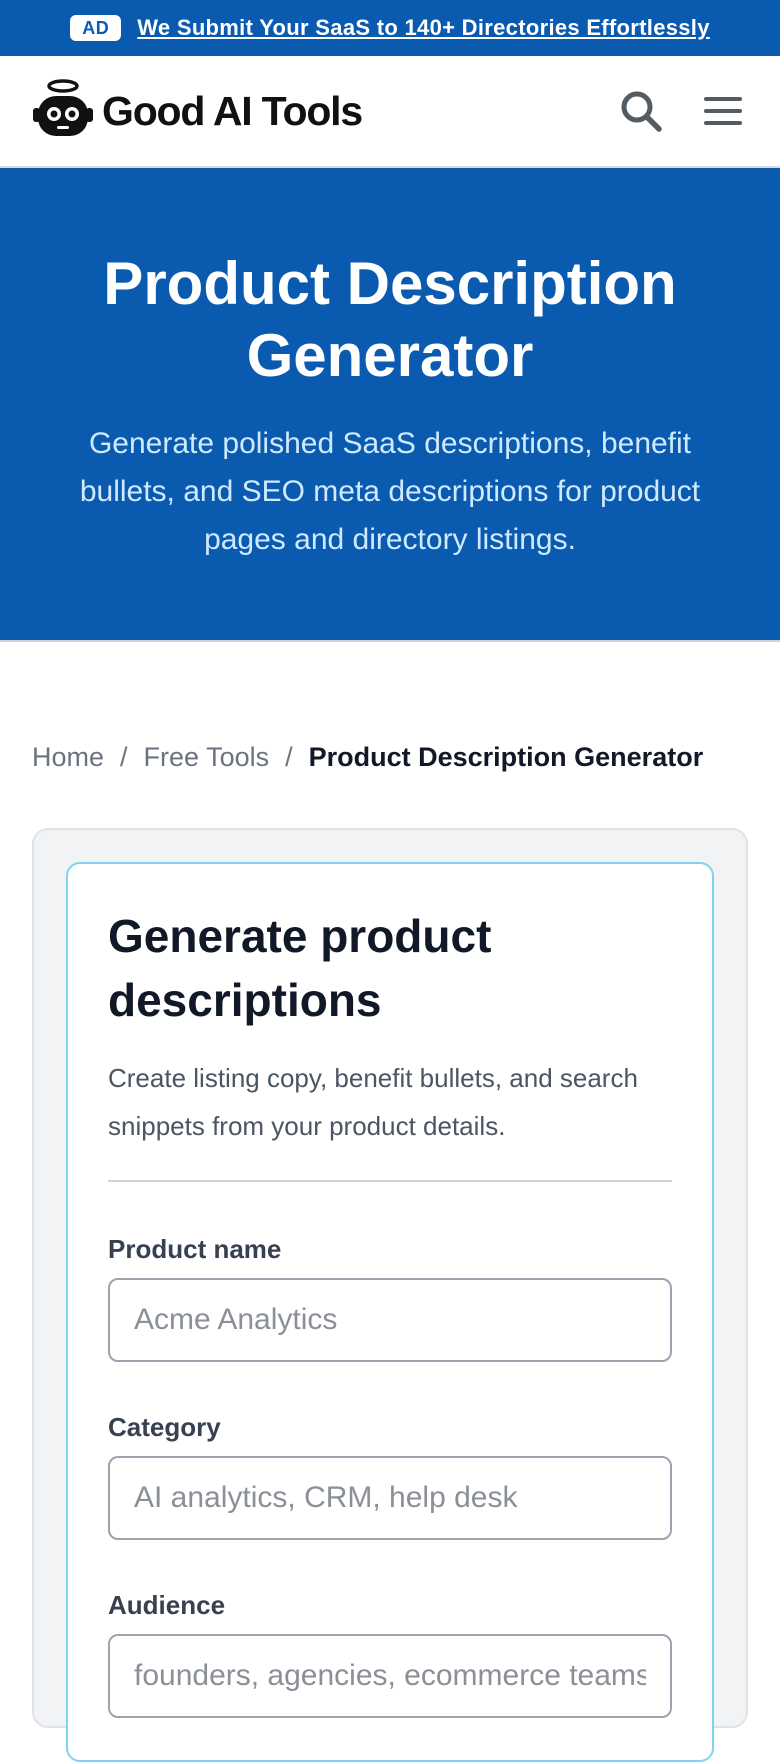  Describe the element at coordinates (684, 111) in the screenshot. I see `header-actions` at that location.